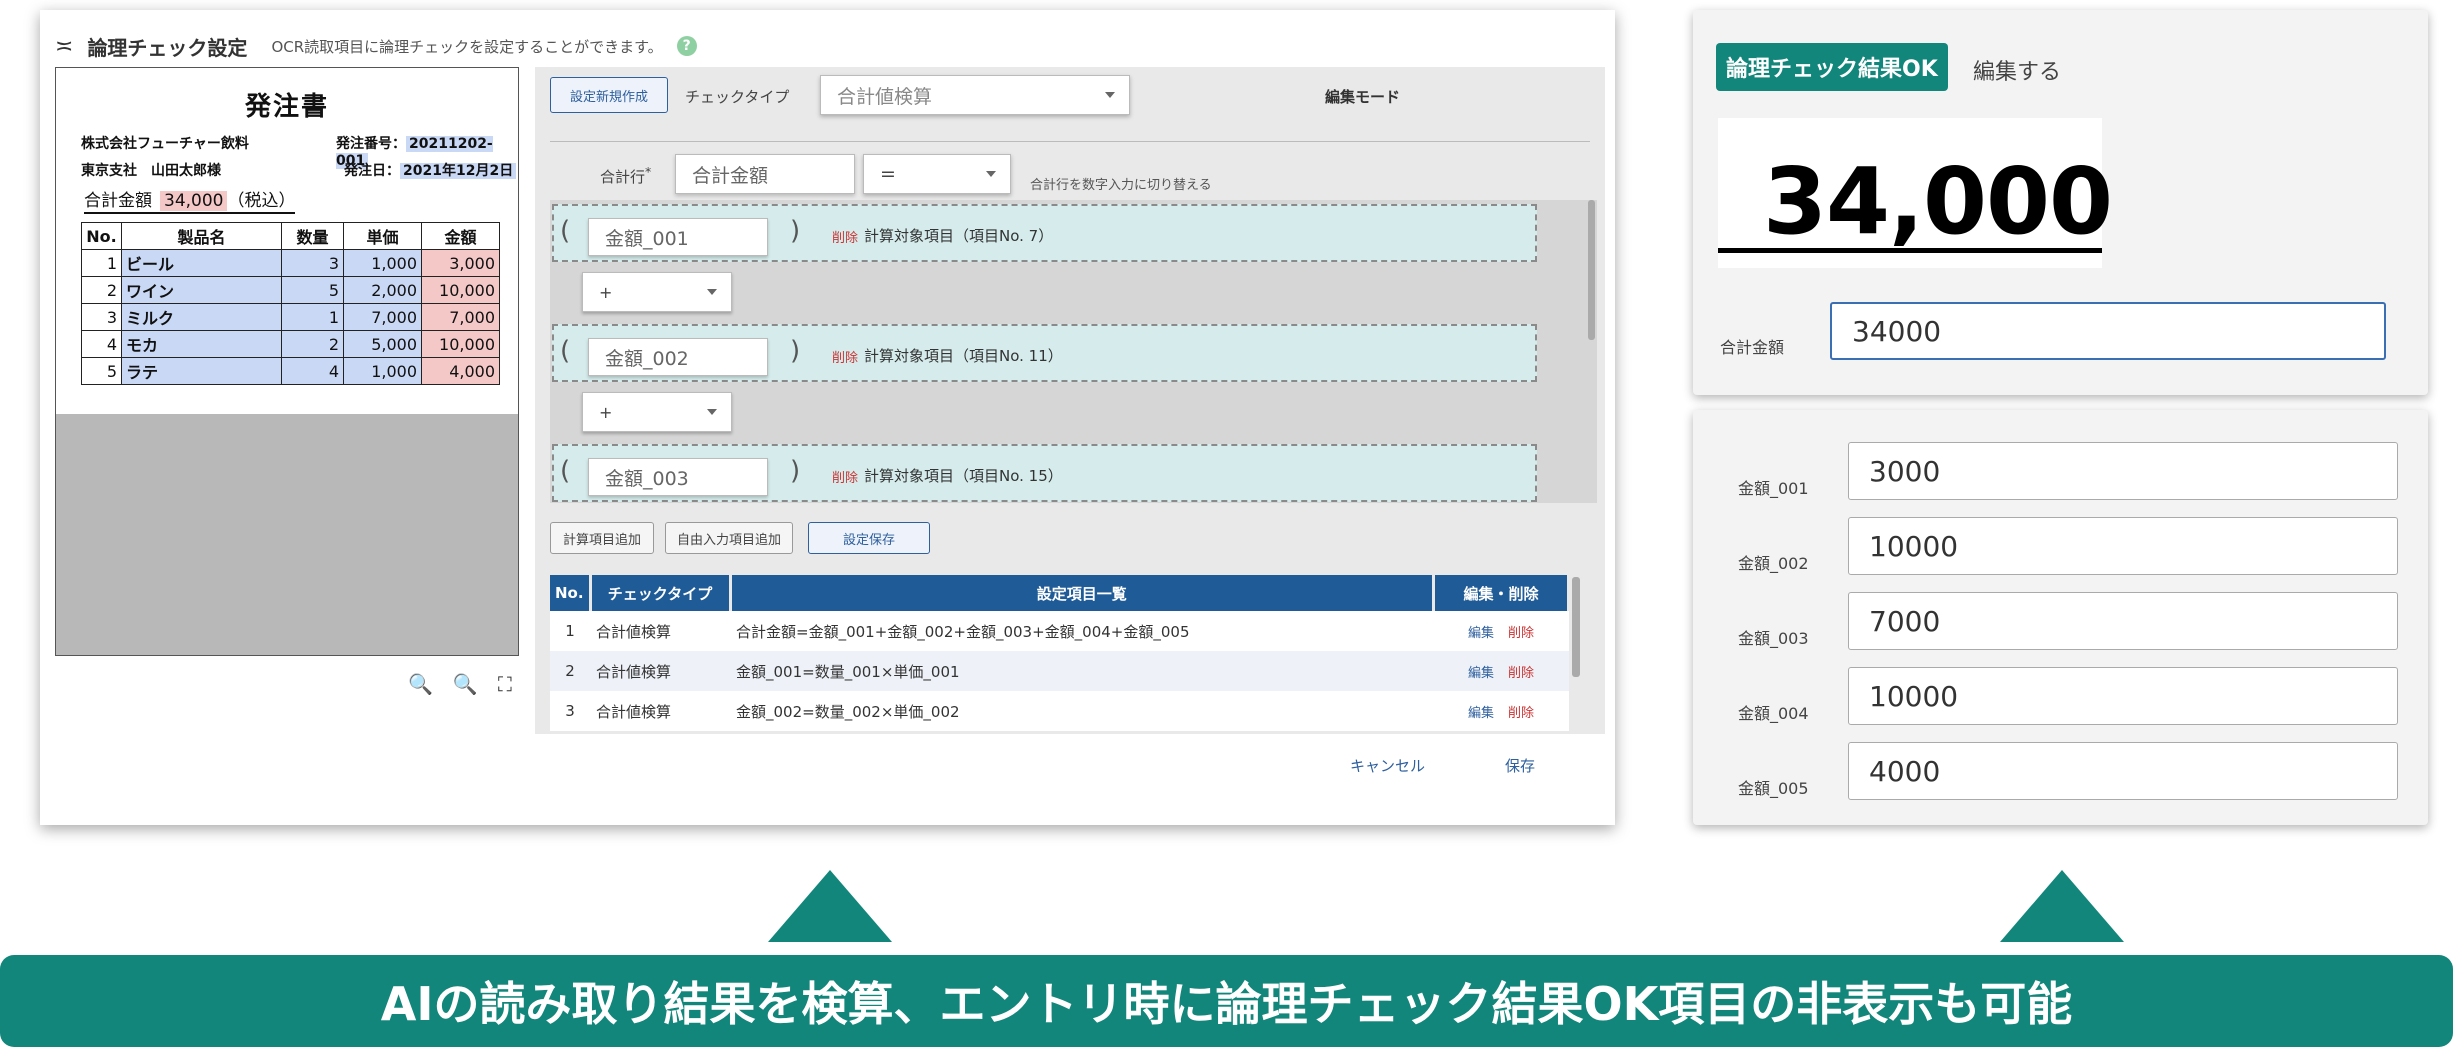 The height and width of the screenshot is (1061, 2461). What do you see at coordinates (312, 263) in the screenshot?
I see `row-qty: 3` at bounding box center [312, 263].